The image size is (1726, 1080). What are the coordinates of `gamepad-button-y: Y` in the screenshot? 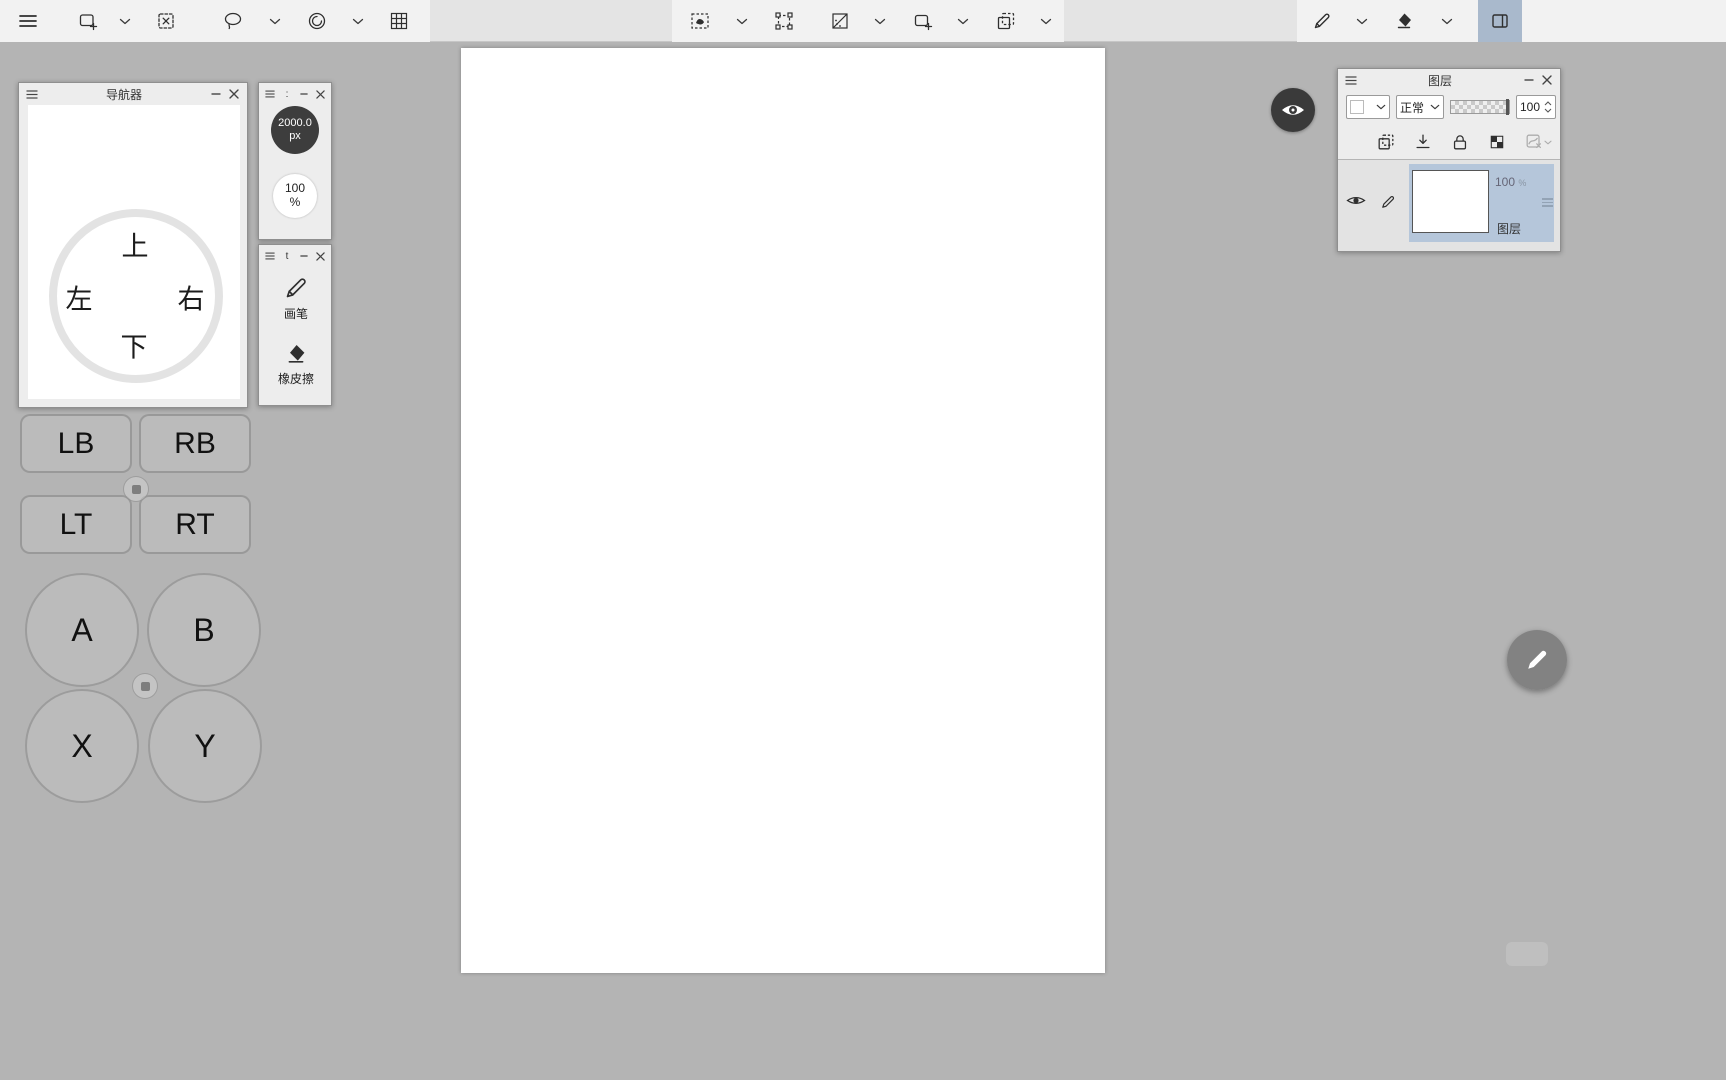 It's located at (205, 746).